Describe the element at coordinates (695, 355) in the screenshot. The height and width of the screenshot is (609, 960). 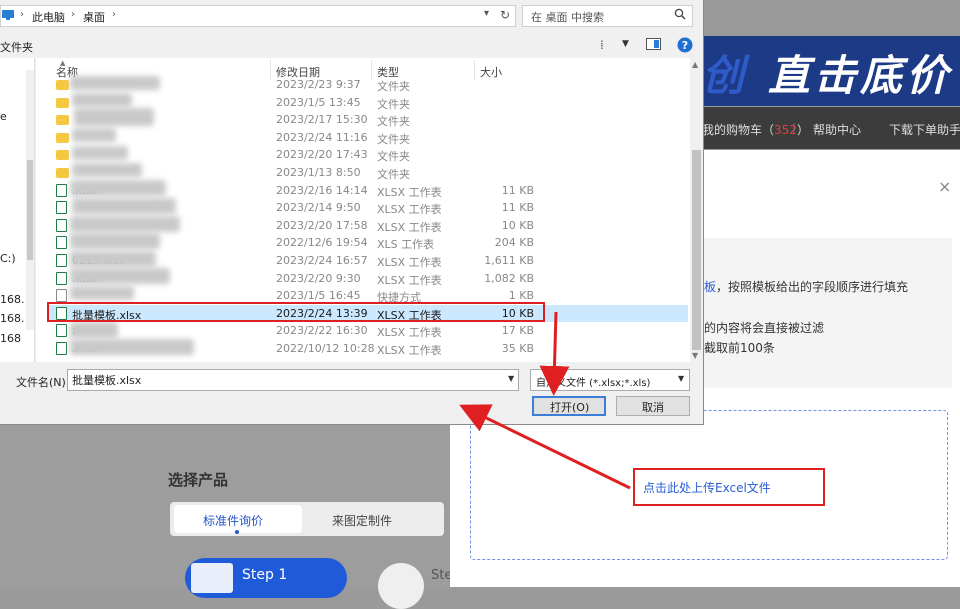
I see `scroll-down-icon: ▼` at that location.